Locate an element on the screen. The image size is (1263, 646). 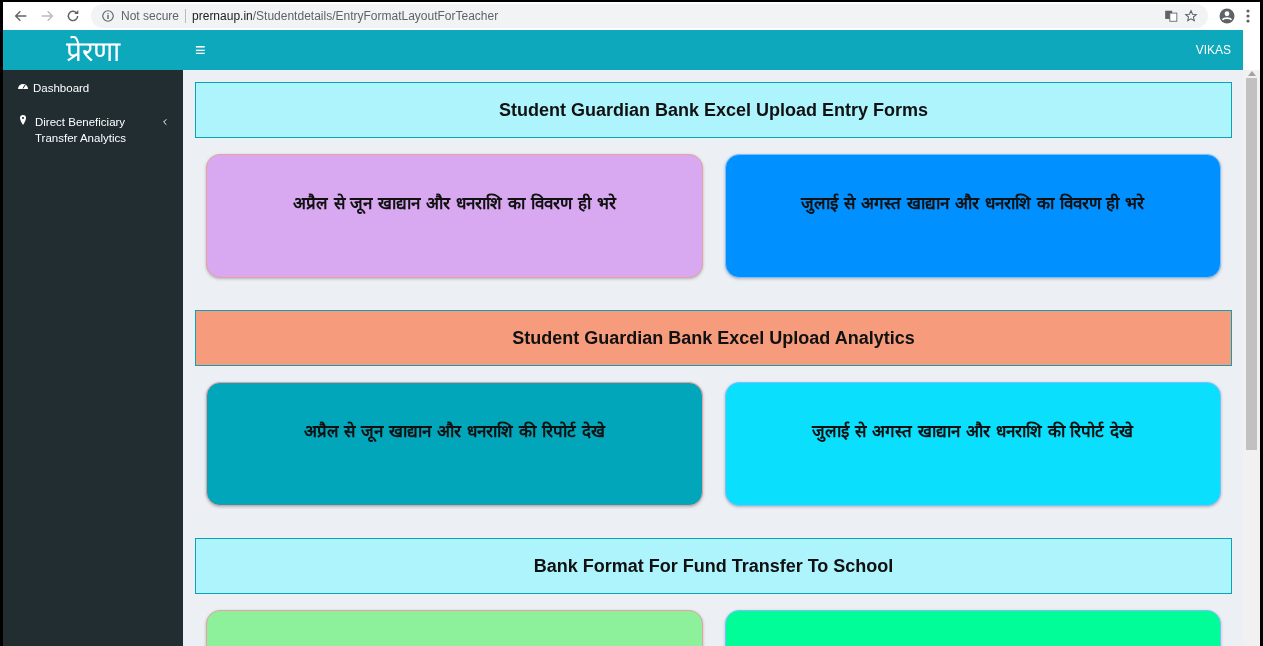
reload-icon is located at coordinates (73, 16).